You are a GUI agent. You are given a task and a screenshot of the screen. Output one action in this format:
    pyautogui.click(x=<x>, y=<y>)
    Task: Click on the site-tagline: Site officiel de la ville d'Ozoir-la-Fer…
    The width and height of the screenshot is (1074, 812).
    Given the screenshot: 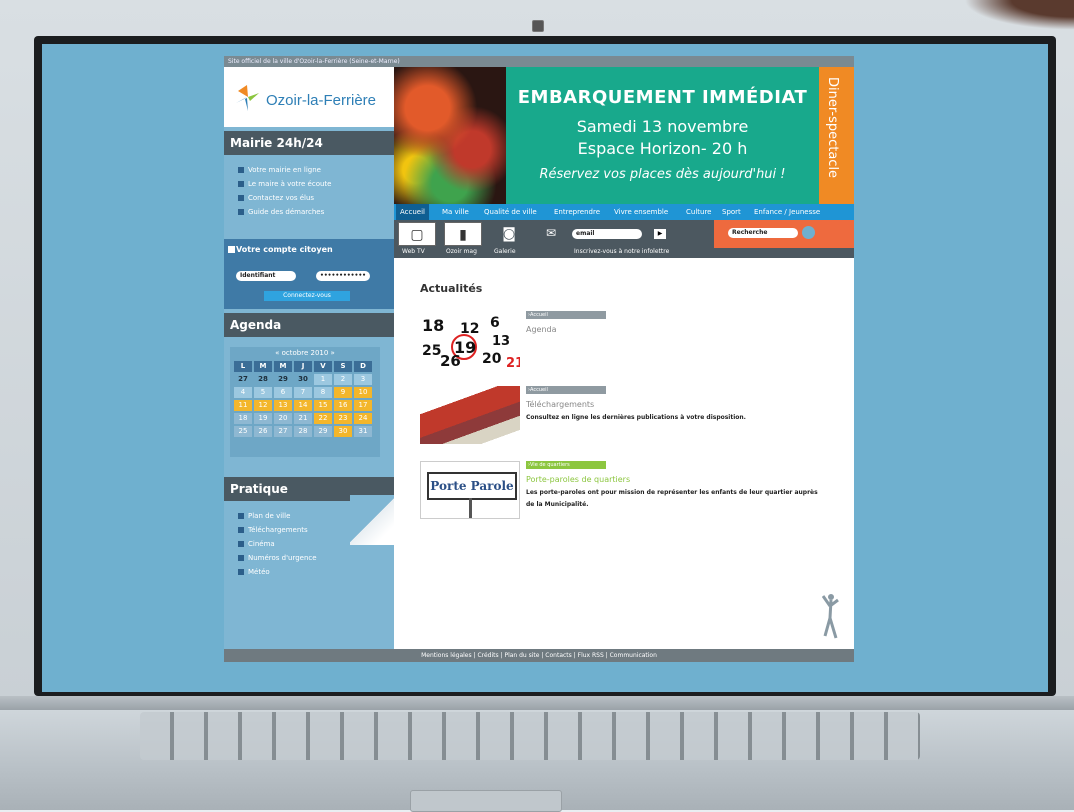 What is the action you would take?
    pyautogui.click(x=539, y=61)
    